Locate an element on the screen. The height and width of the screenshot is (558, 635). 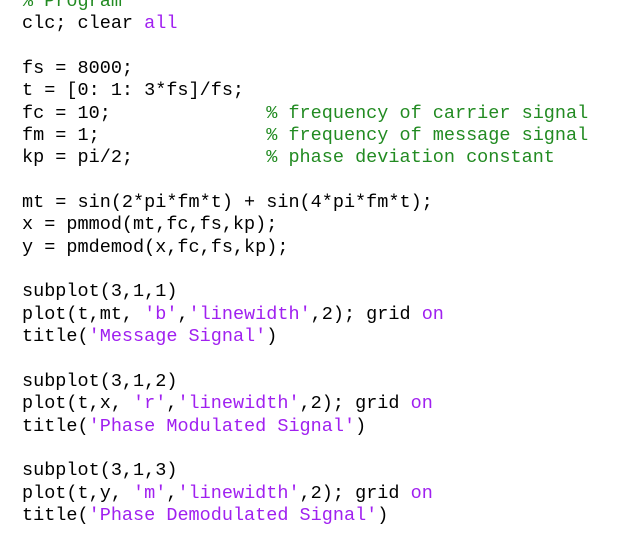
code-line: fc = 10; % frequency of carrier signal is located at coordinates (305, 114).